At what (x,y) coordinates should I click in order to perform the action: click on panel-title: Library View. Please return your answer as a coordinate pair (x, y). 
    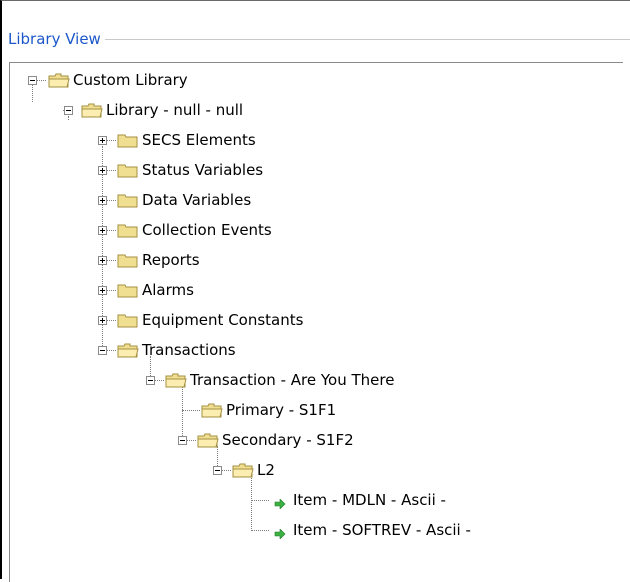
    Looking at the image, I should click on (56, 39).